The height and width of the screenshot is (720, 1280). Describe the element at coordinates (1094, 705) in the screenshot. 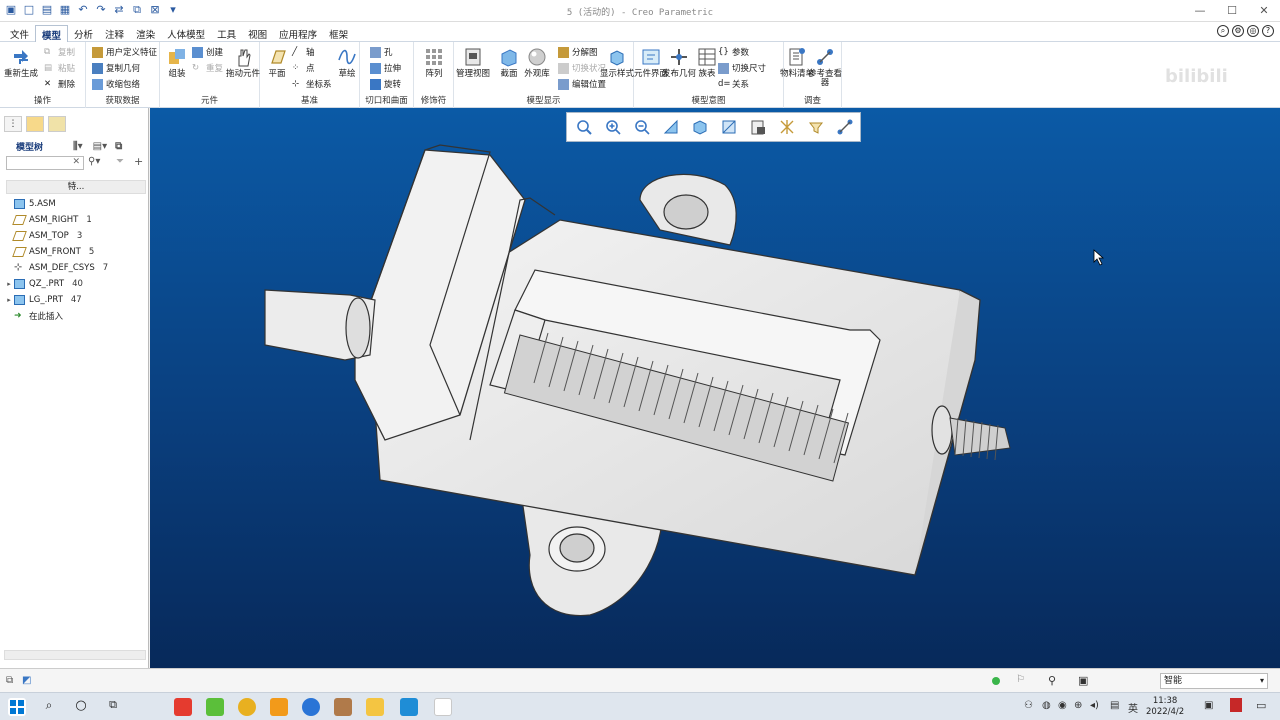

I see `volume-icon: ◂)` at that location.